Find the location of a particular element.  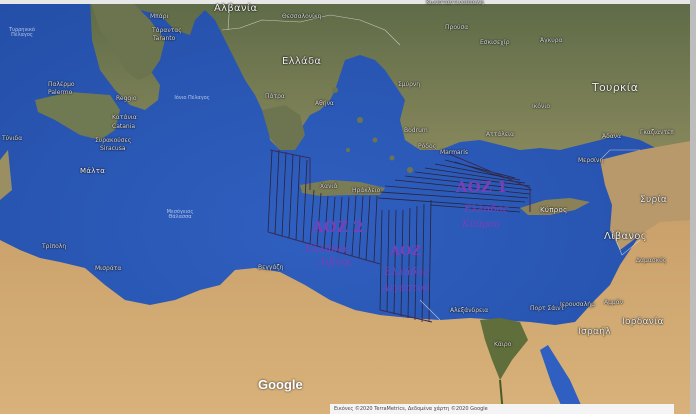

label-palermo: Palermo is located at coordinates (60, 92).